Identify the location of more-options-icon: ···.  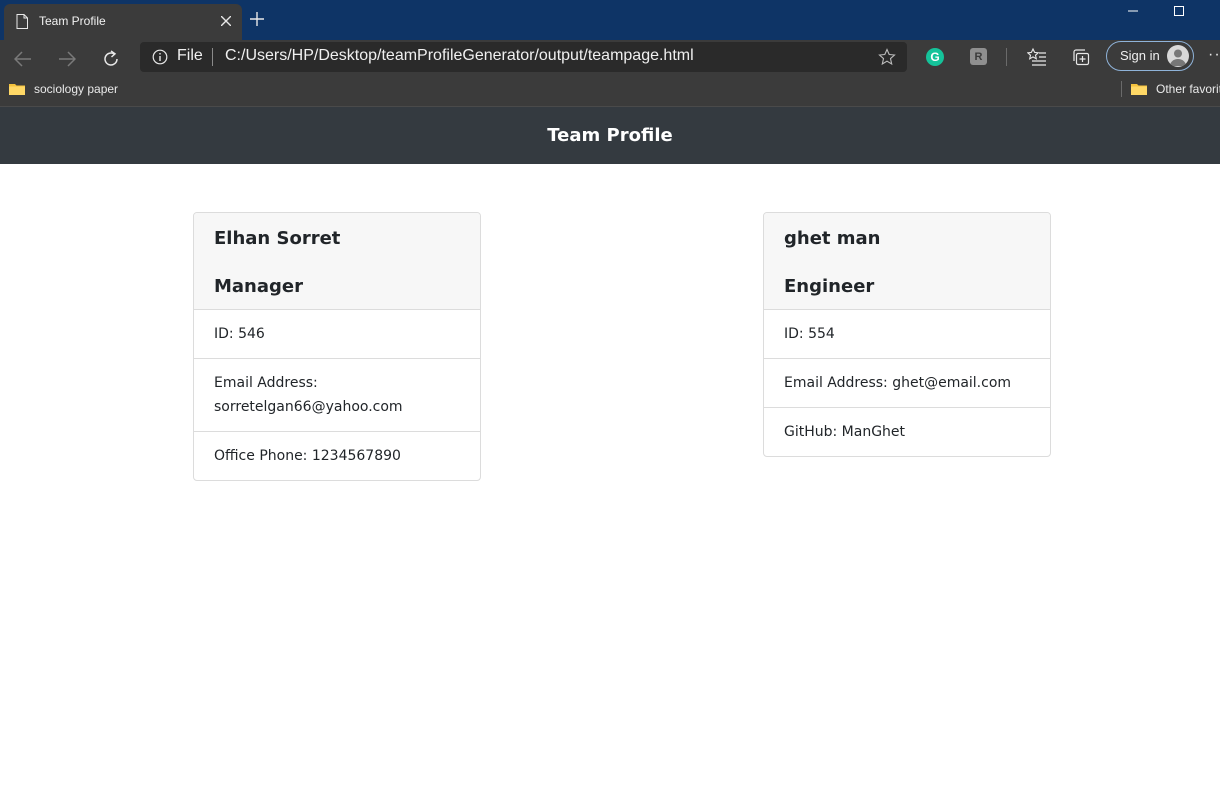
(1214, 55).